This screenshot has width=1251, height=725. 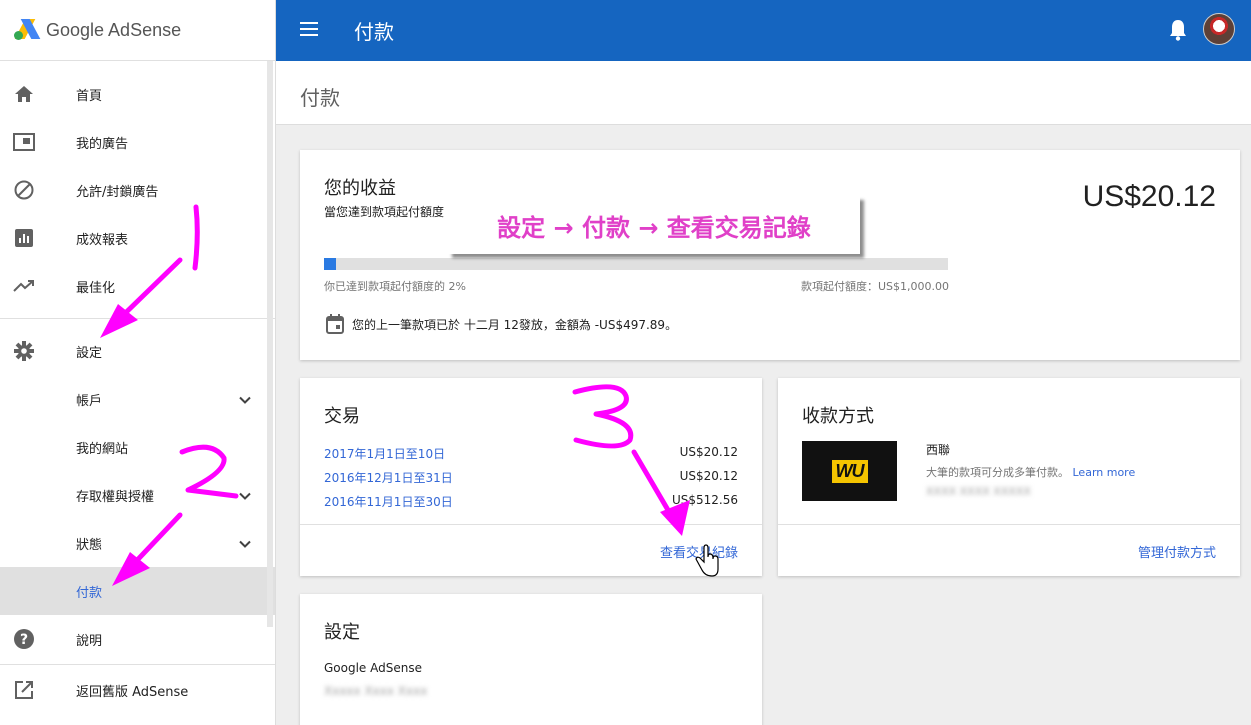 What do you see at coordinates (24, 190) in the screenshot?
I see `block-icon` at bounding box center [24, 190].